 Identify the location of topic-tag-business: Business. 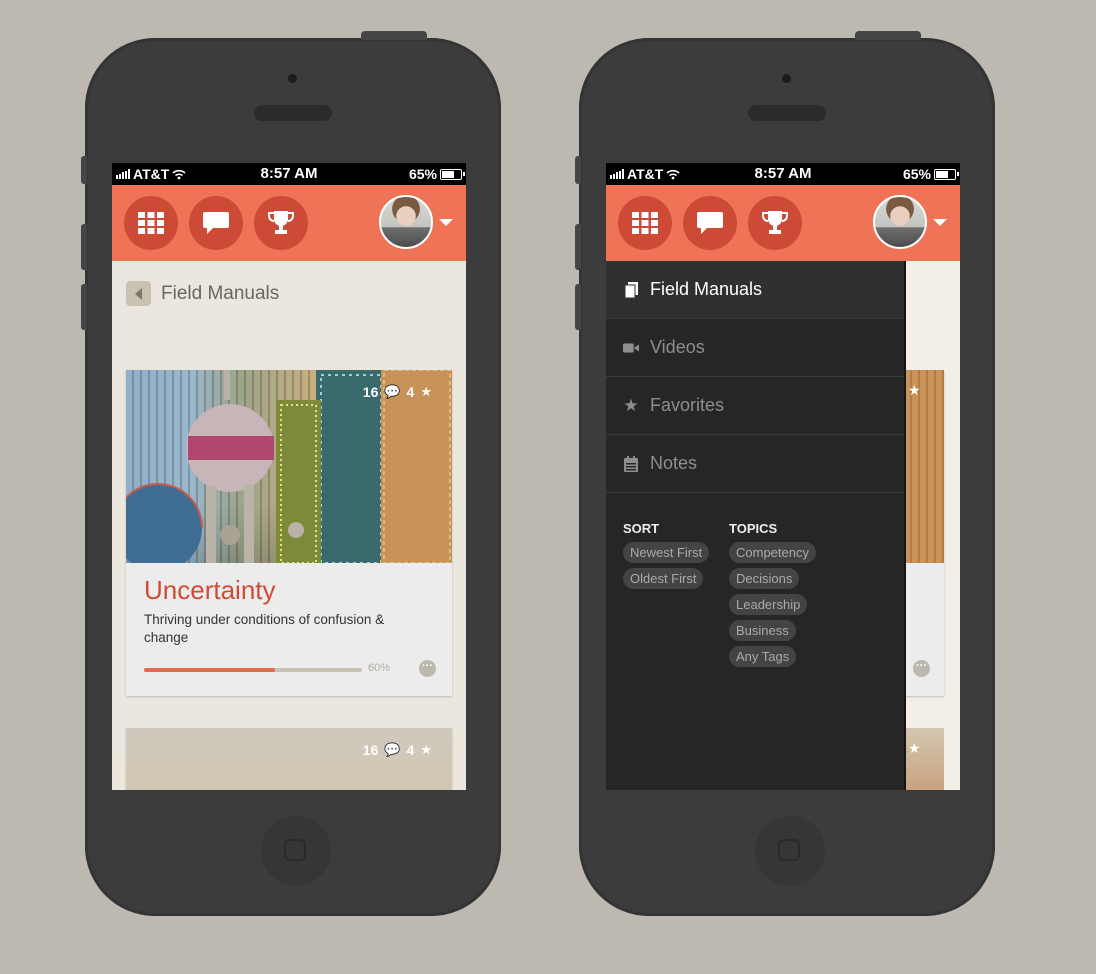
(762, 630).